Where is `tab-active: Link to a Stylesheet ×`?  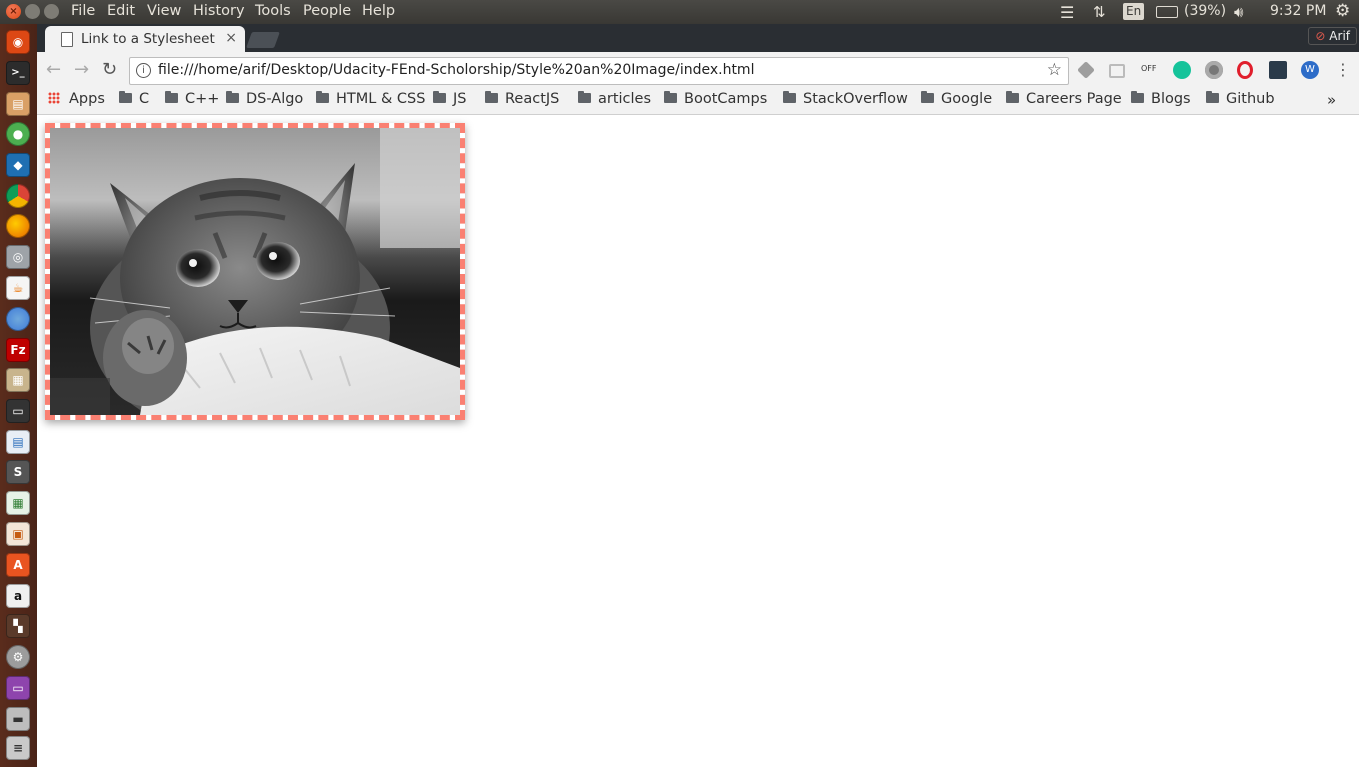
tab-active: Link to a Stylesheet × is located at coordinates (145, 39).